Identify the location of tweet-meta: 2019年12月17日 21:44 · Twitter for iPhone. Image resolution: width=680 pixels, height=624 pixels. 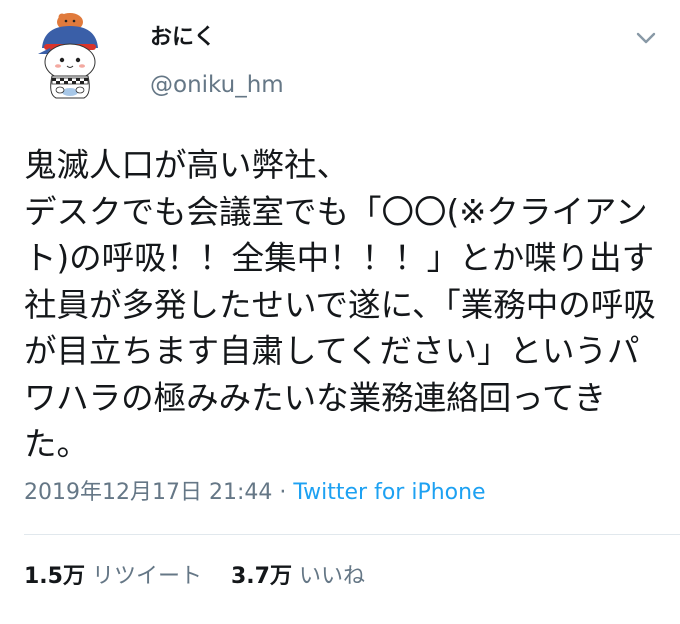
(255, 493).